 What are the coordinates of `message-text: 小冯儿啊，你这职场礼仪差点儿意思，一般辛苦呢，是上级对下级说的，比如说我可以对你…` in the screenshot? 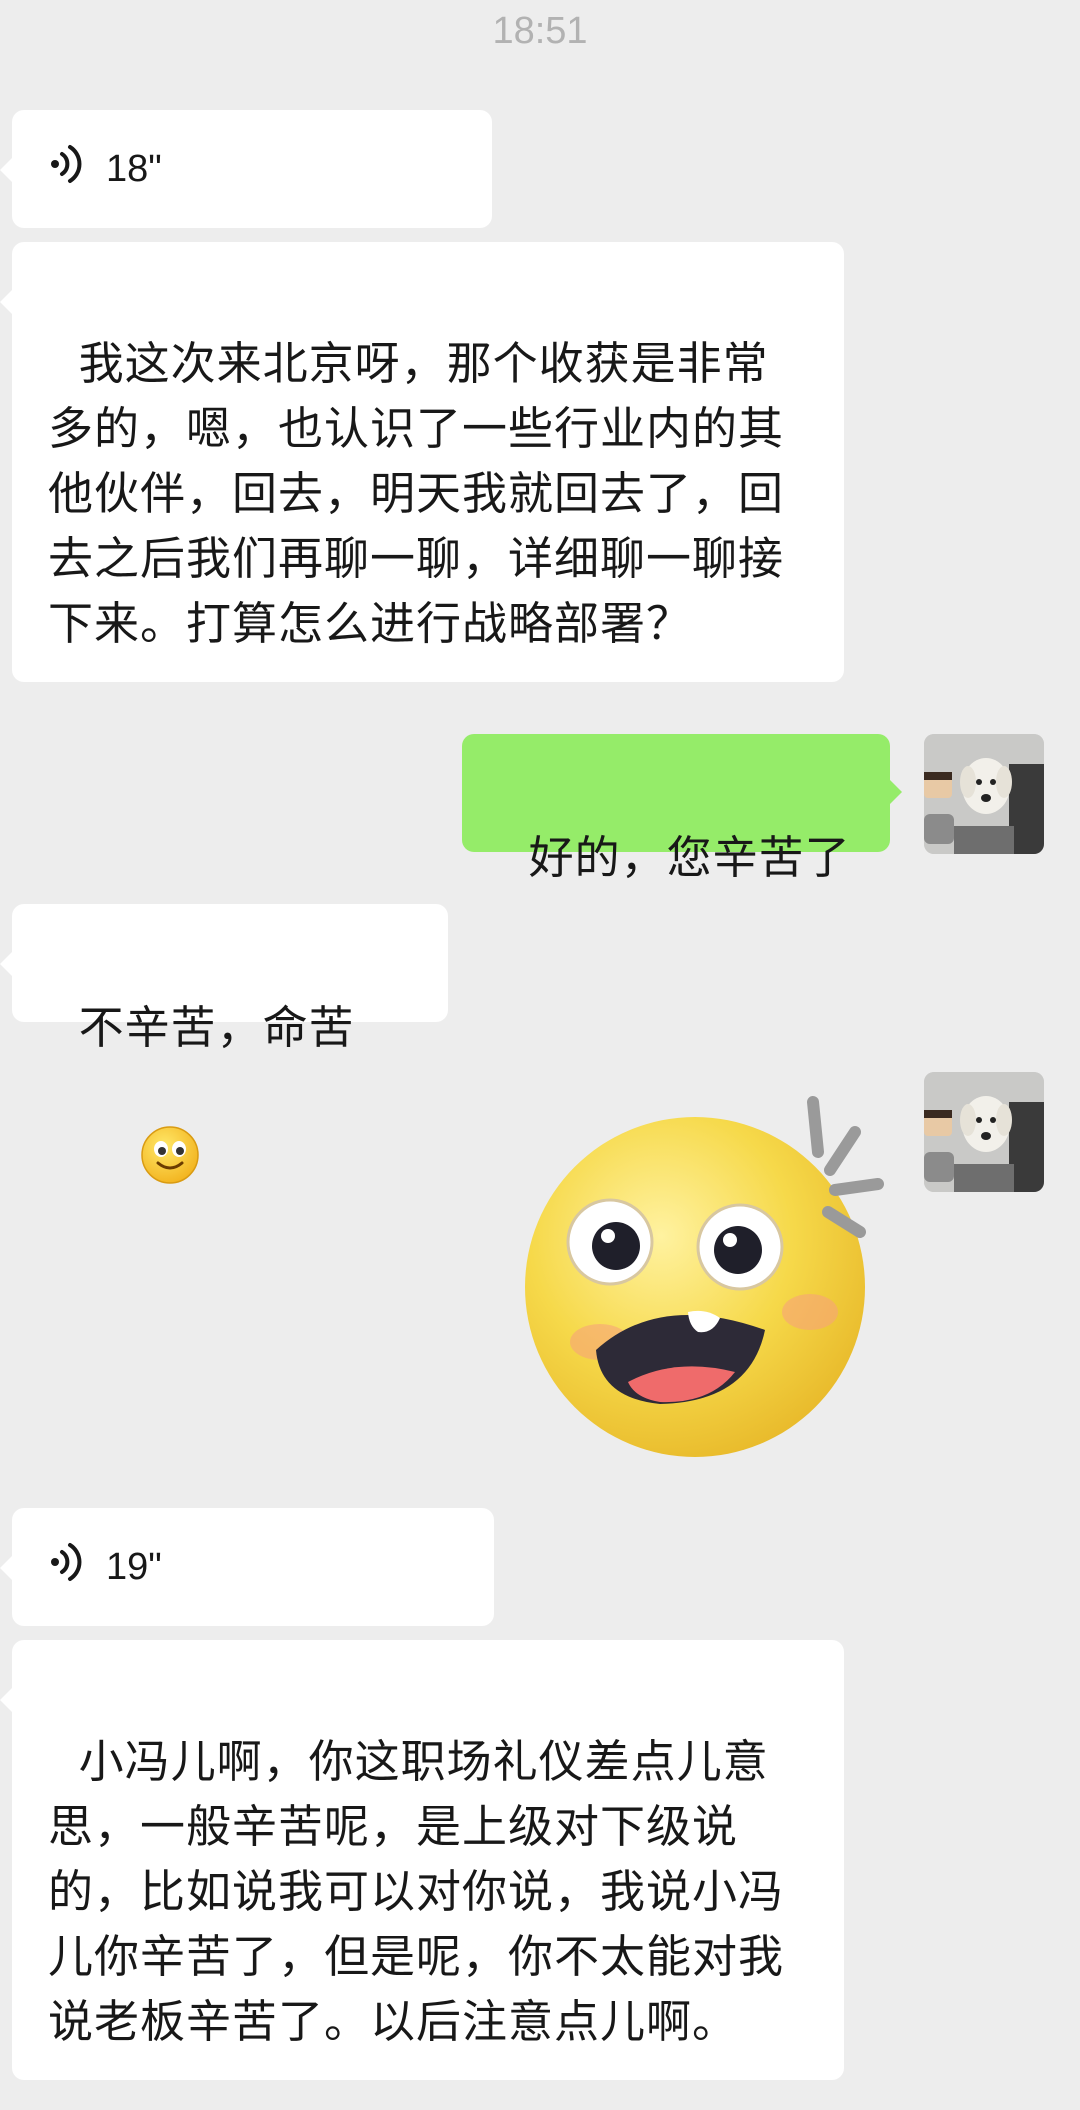 It's located at (416, 1891).